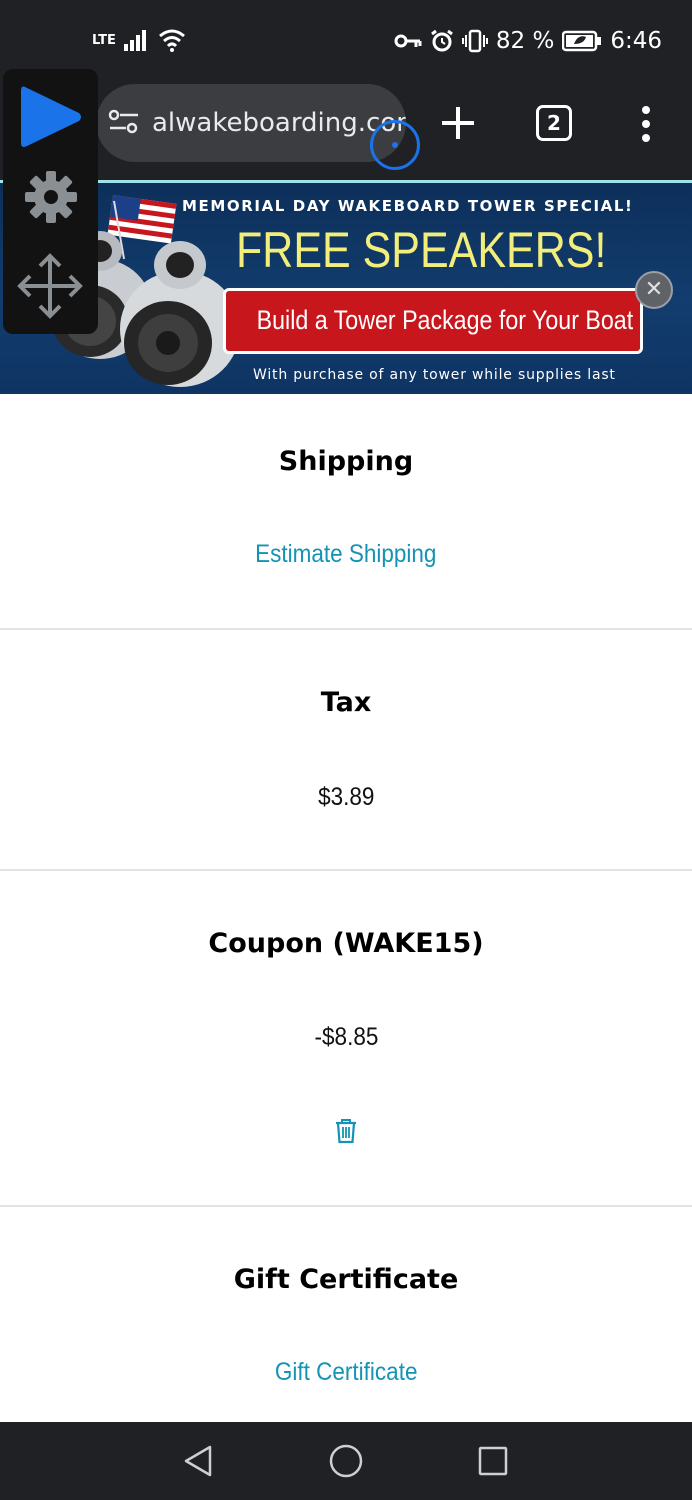 The width and height of the screenshot is (692, 1500). I want to click on battery-saver-icon, so click(582, 41).